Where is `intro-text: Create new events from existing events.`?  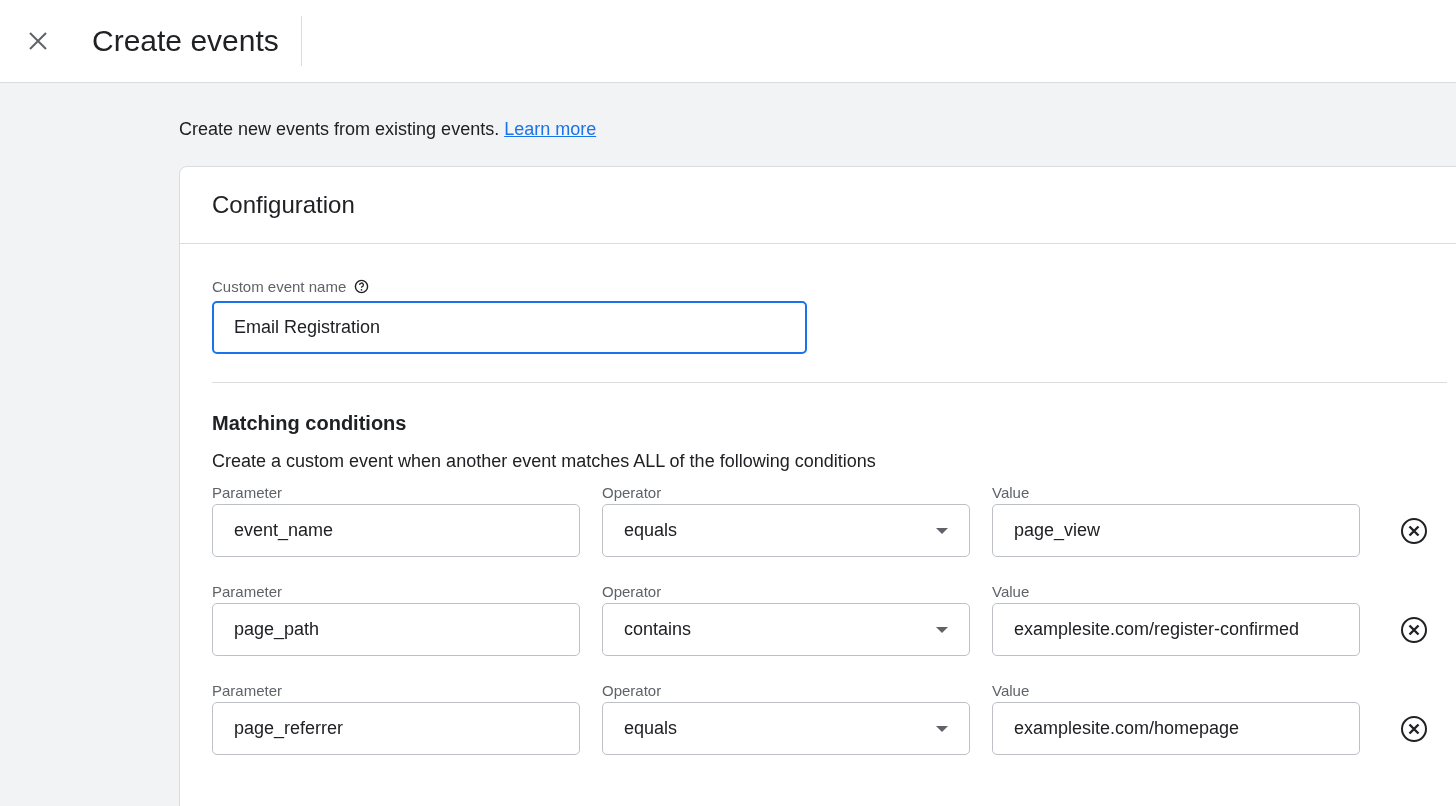 intro-text: Create new events from existing events. is located at coordinates (339, 129).